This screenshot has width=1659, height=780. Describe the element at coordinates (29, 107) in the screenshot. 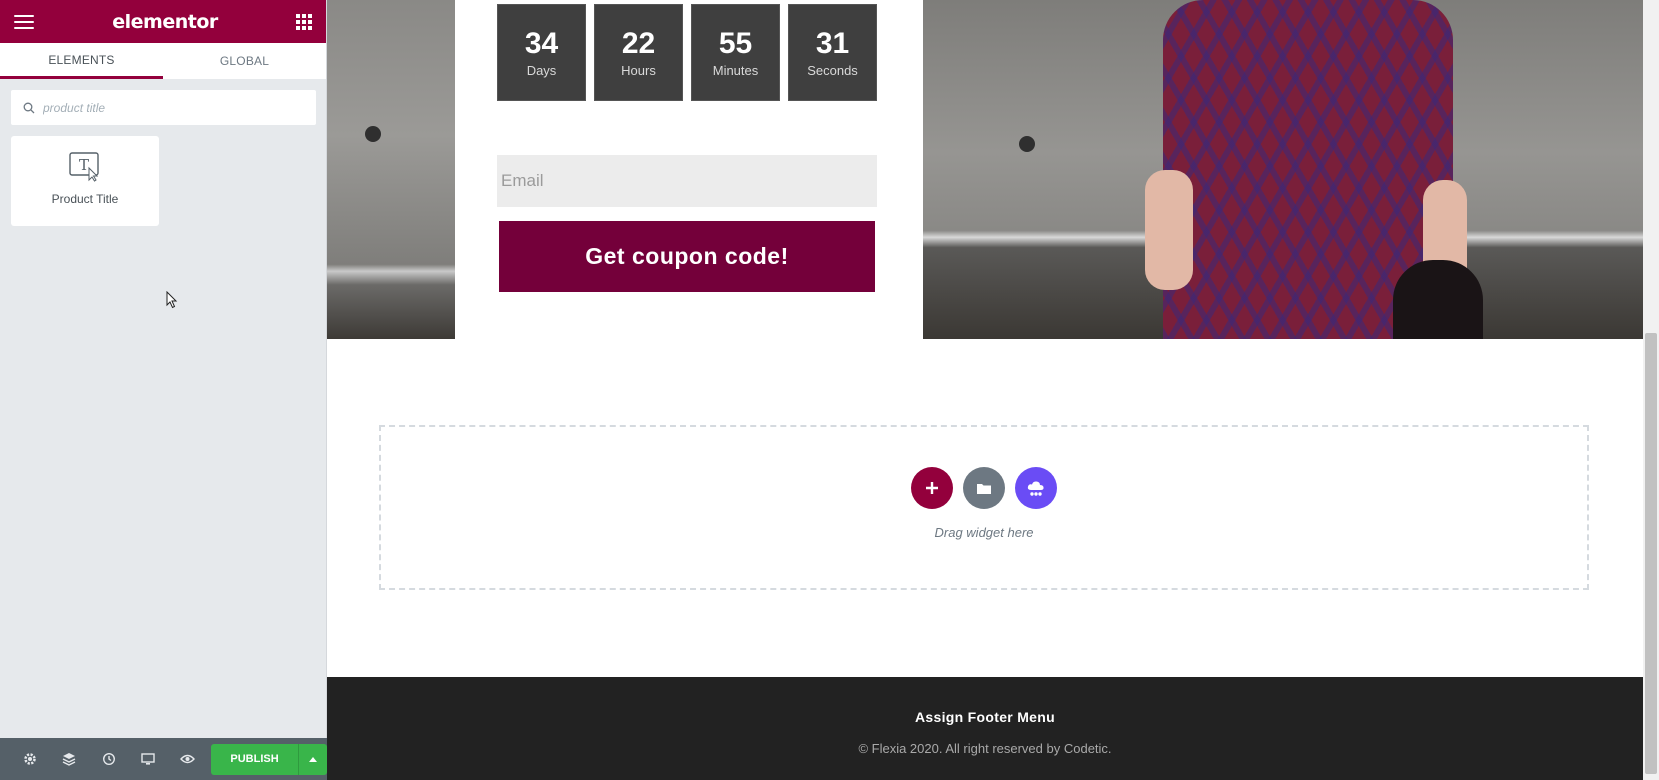

I see `search-icon` at that location.